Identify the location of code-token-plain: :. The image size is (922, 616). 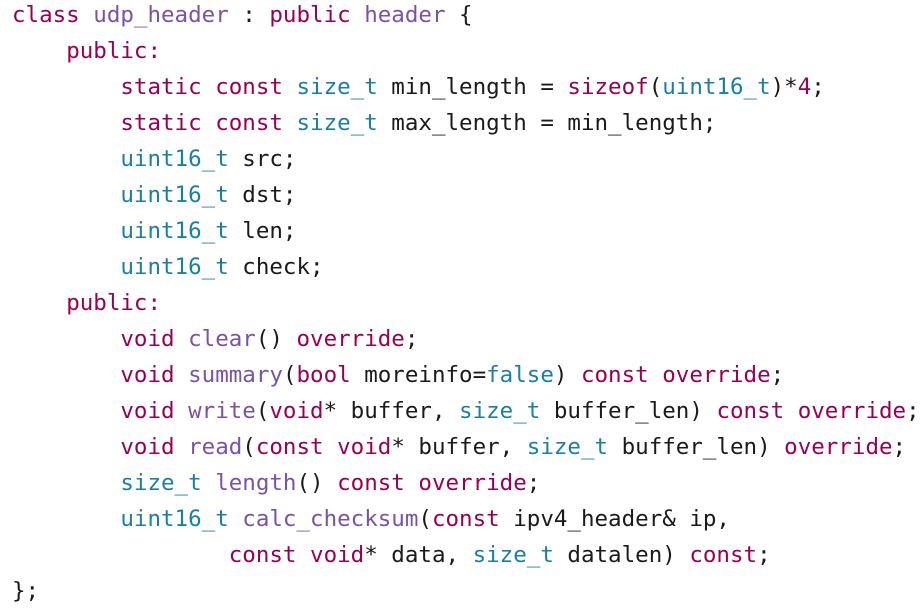
(256, 15).